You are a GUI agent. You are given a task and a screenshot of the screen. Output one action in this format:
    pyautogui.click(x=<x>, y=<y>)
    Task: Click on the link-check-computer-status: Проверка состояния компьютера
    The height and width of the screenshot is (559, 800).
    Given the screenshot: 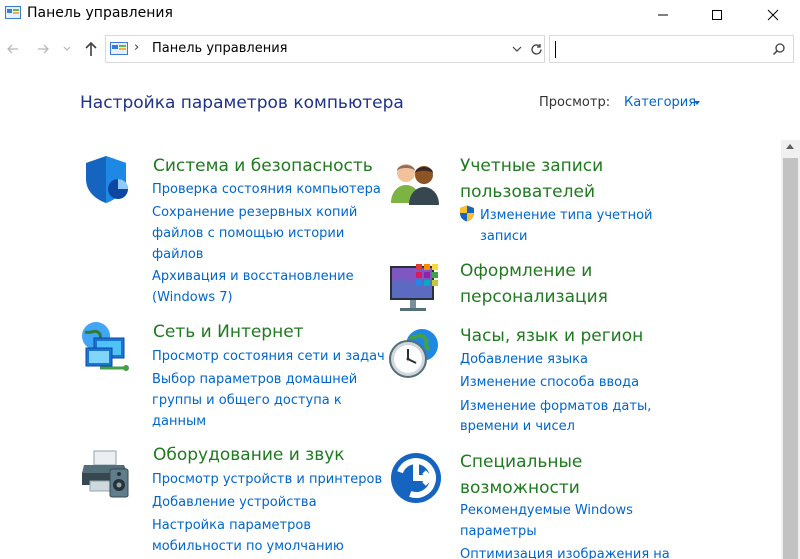 What is the action you would take?
    pyautogui.click(x=266, y=189)
    